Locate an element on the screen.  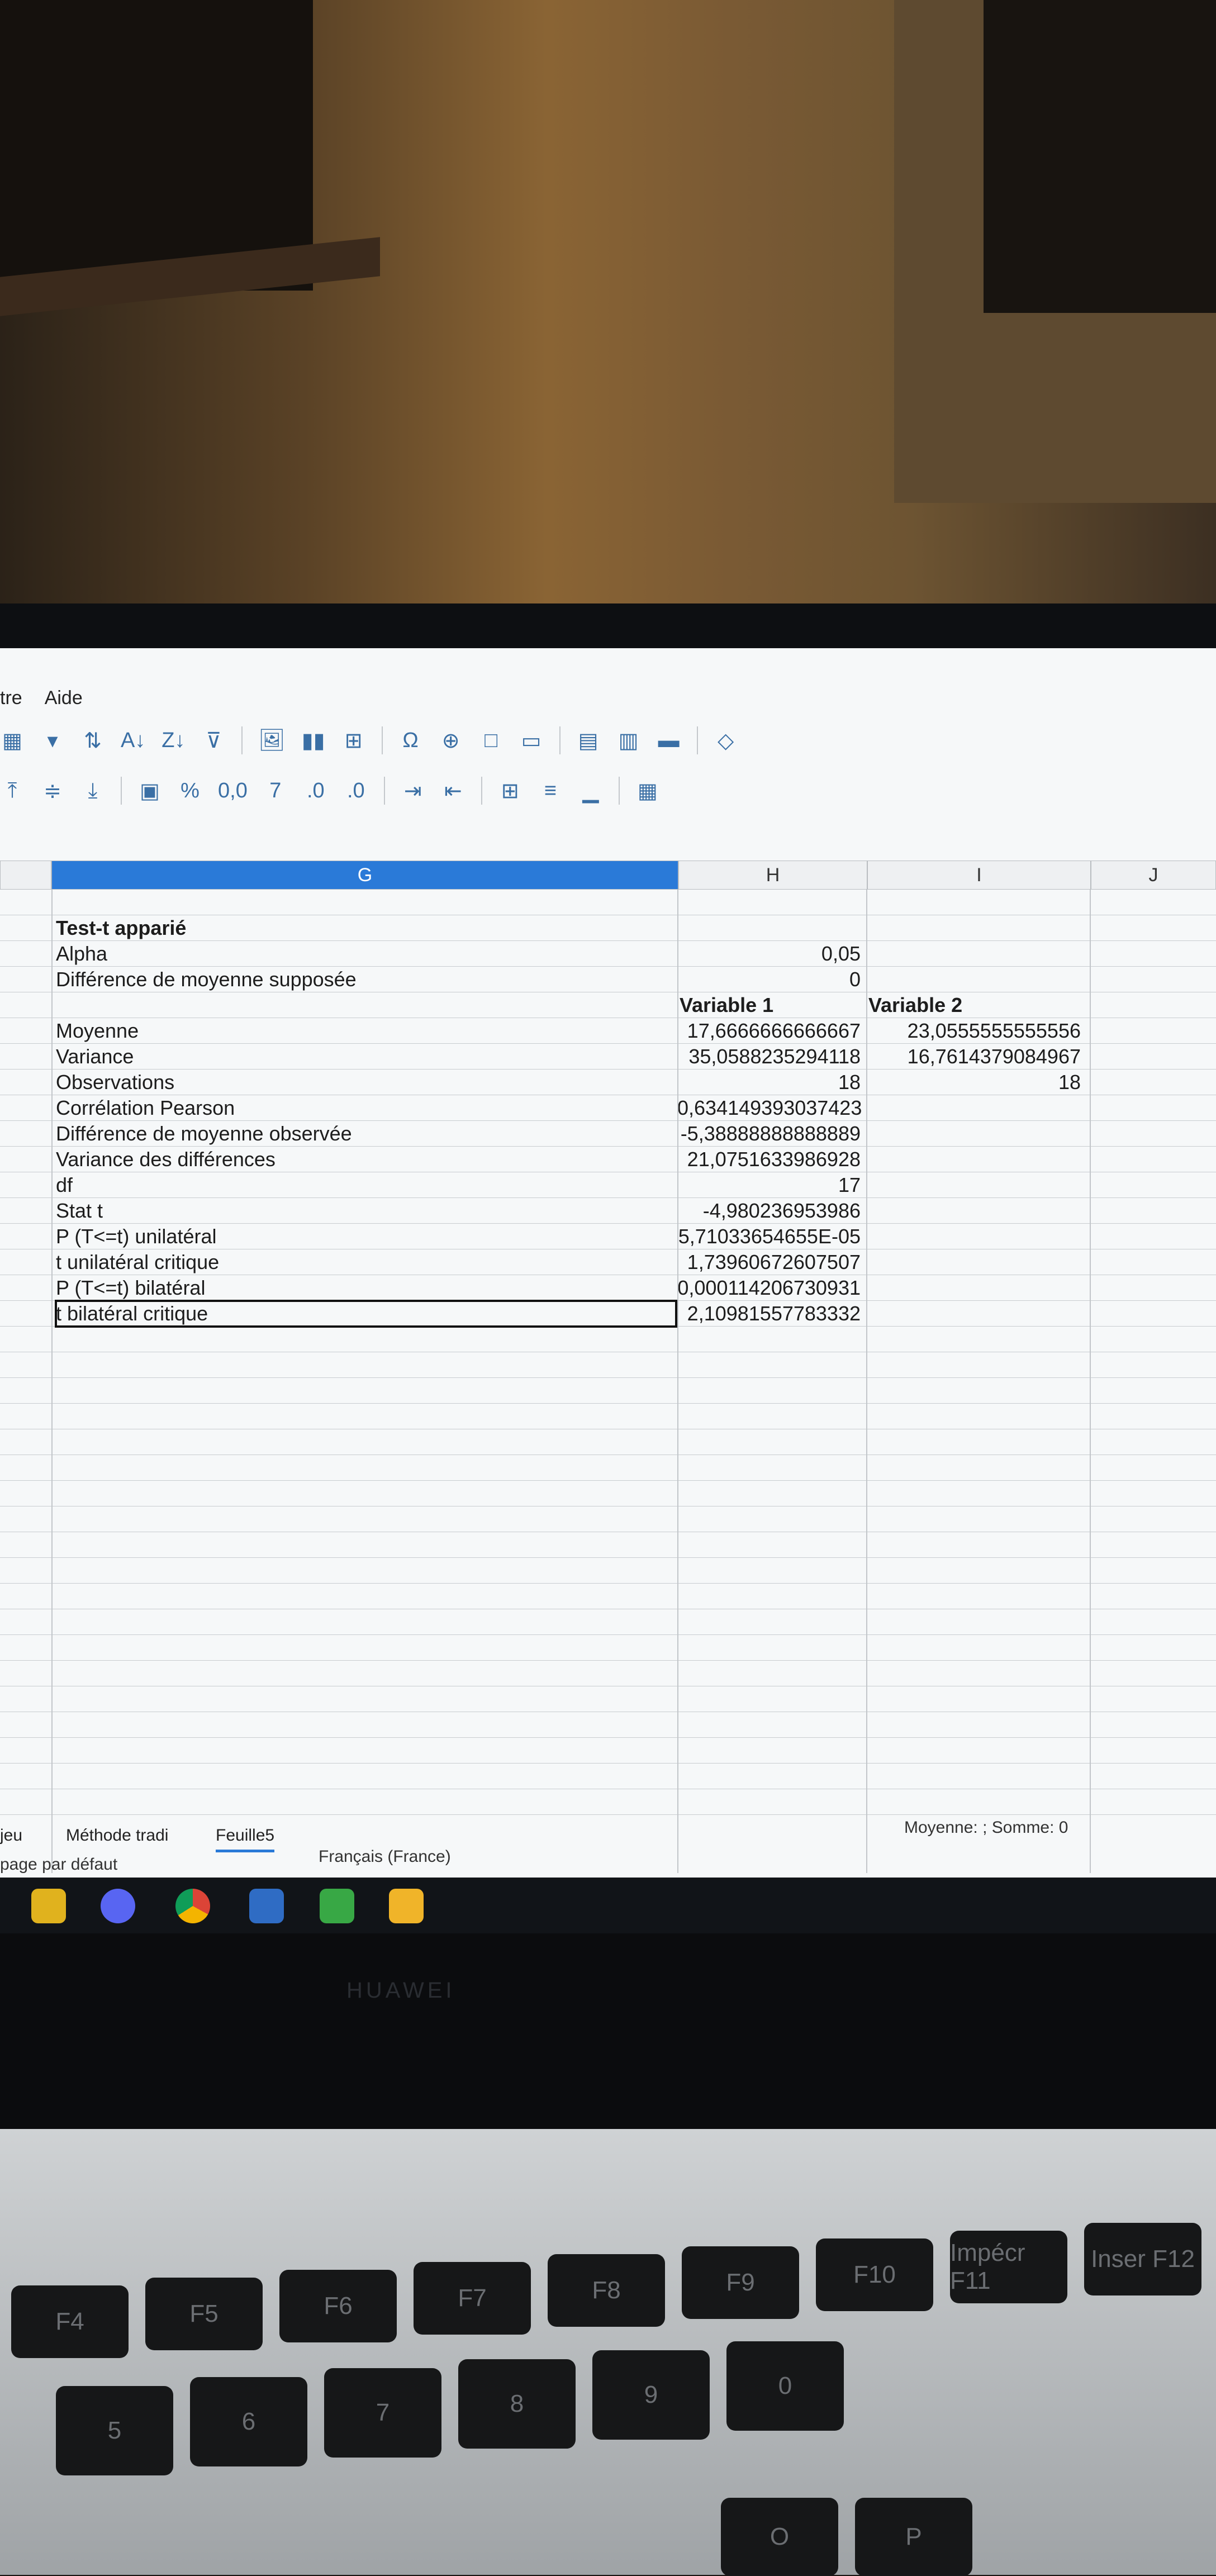
align-bottom-icon: ⤓ is located at coordinates (93, 791).